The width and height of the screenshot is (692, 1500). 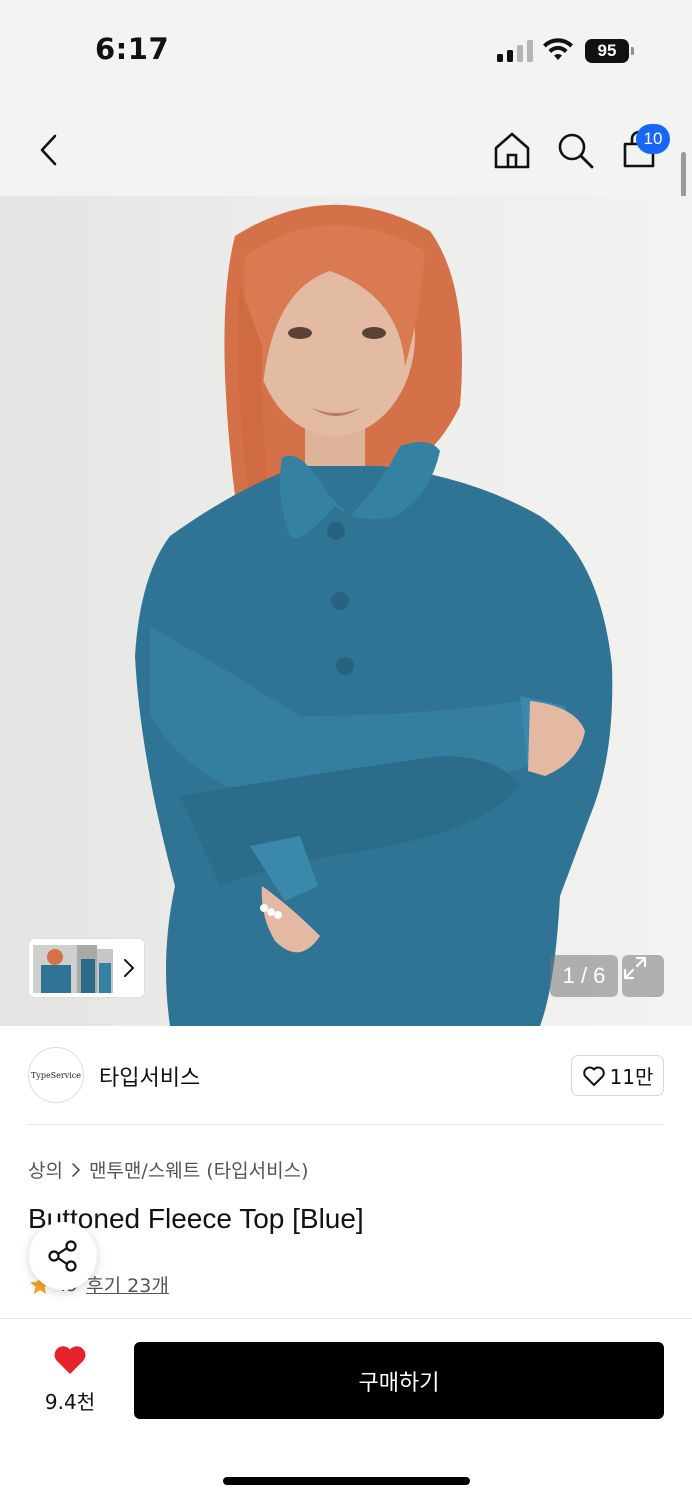 What do you see at coordinates (558, 49) in the screenshot?
I see `wifi-icon` at bounding box center [558, 49].